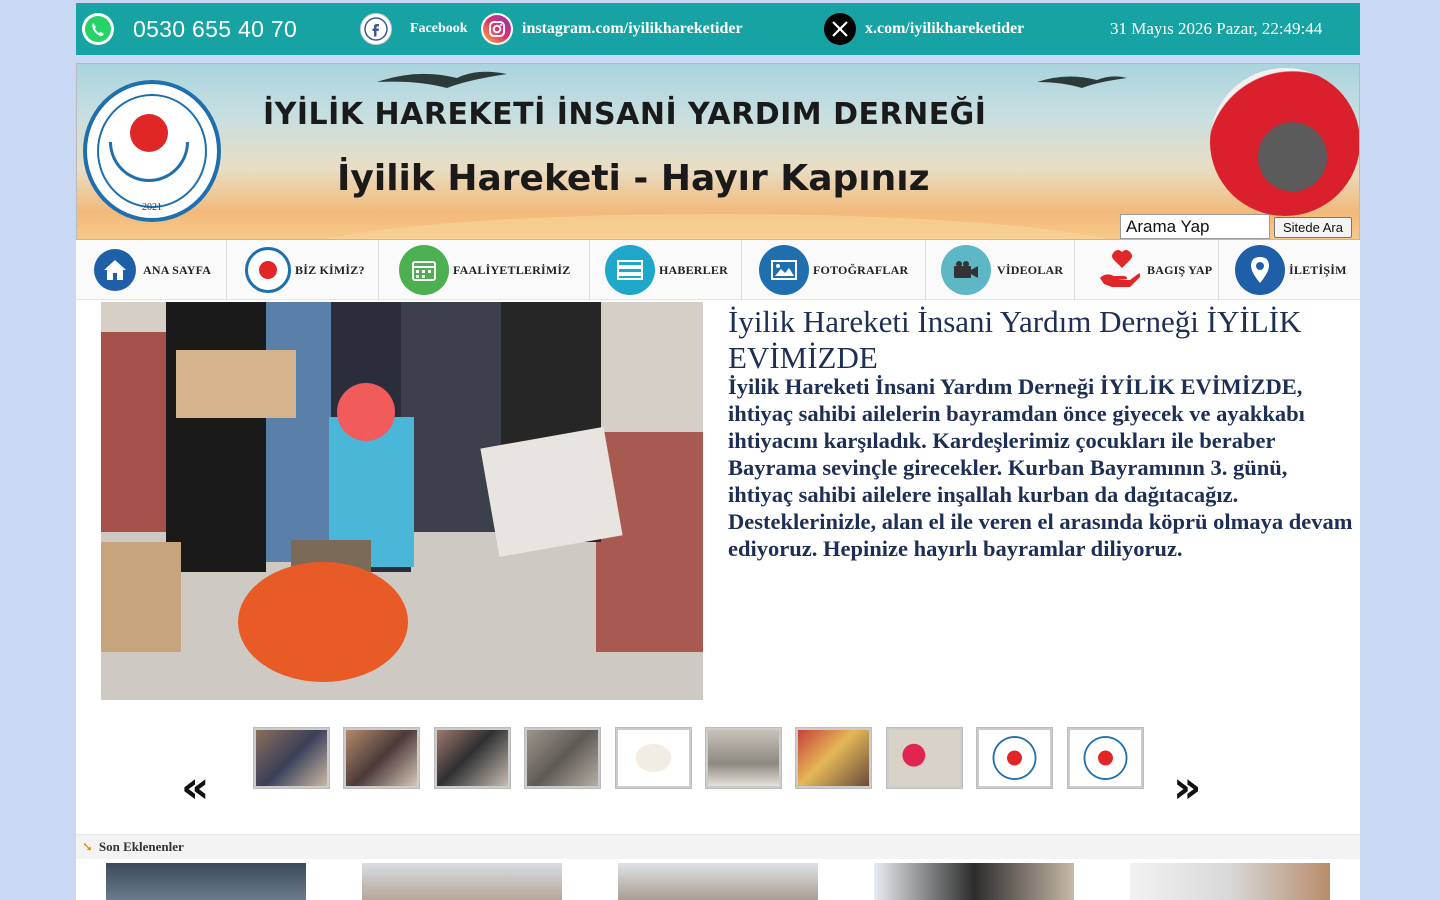 This screenshot has width=1440, height=900. I want to click on calendar-icon, so click(424, 270).